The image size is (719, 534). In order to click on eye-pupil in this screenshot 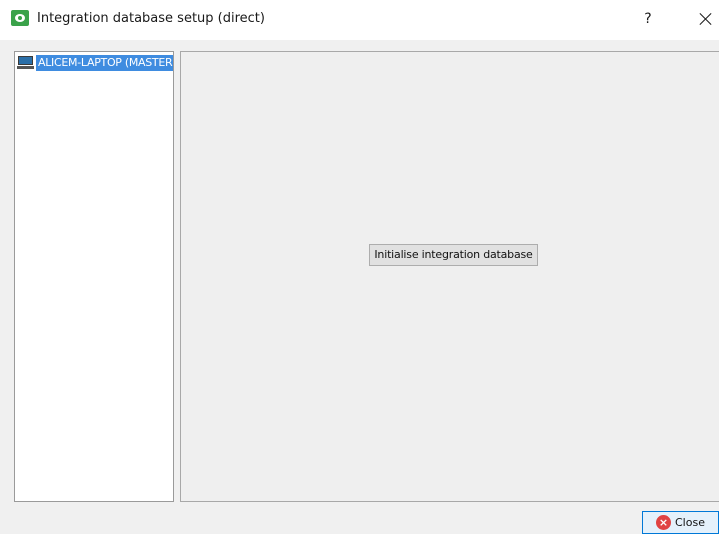, I will do `click(20, 18)`.